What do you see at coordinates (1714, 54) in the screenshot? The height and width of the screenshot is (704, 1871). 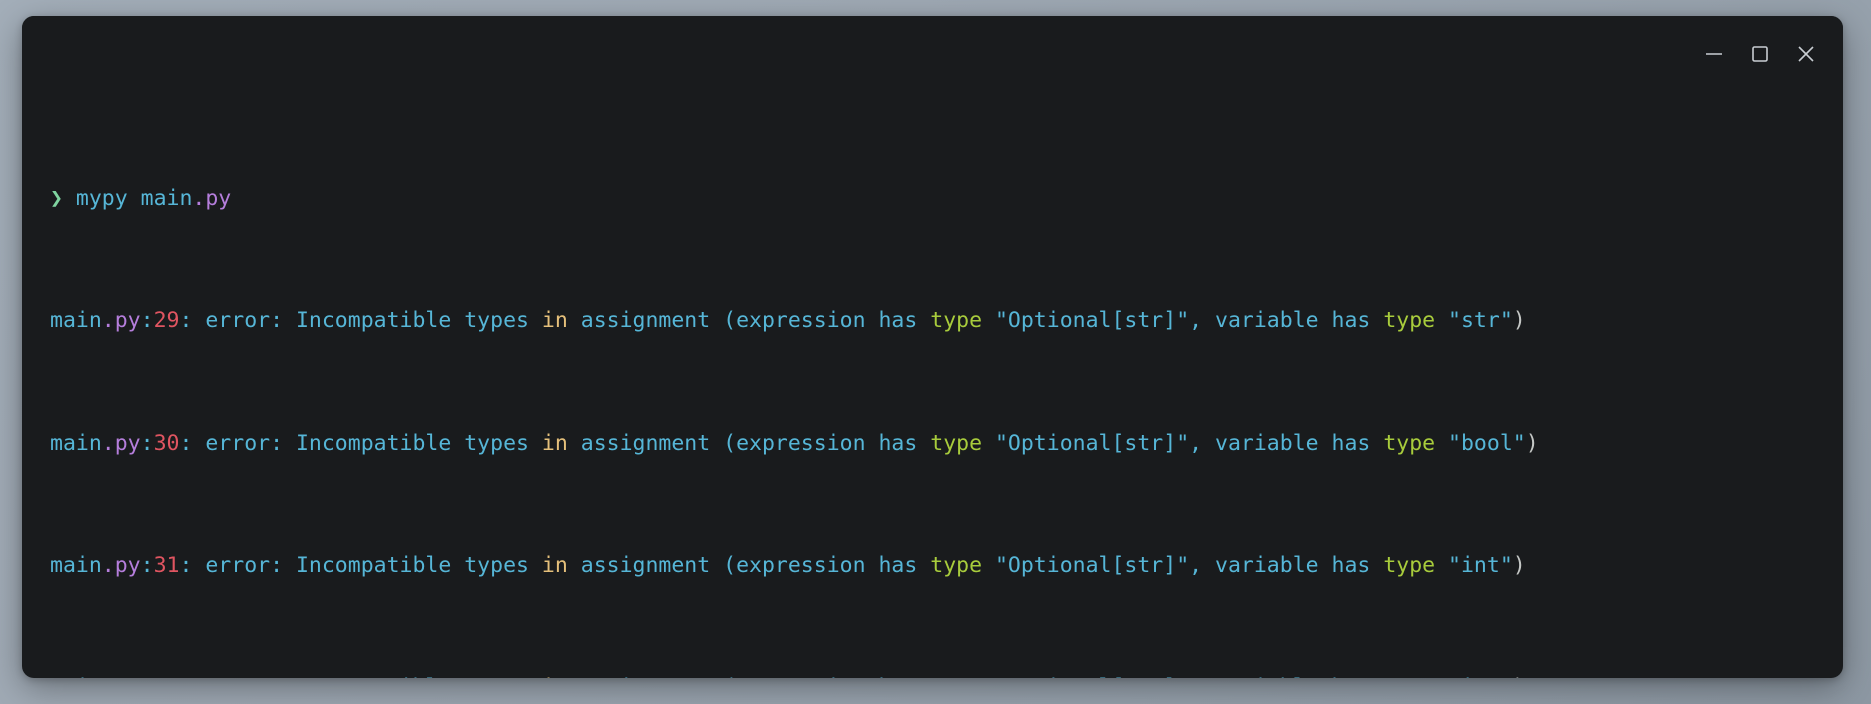 I see `minimize-icon` at bounding box center [1714, 54].